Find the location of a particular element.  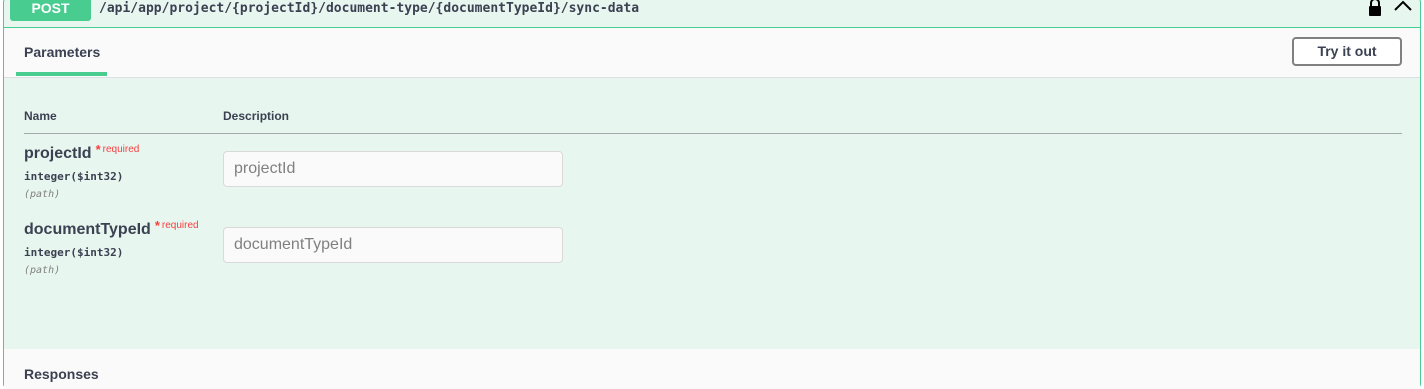

documenttypeid-input is located at coordinates (393, 245).